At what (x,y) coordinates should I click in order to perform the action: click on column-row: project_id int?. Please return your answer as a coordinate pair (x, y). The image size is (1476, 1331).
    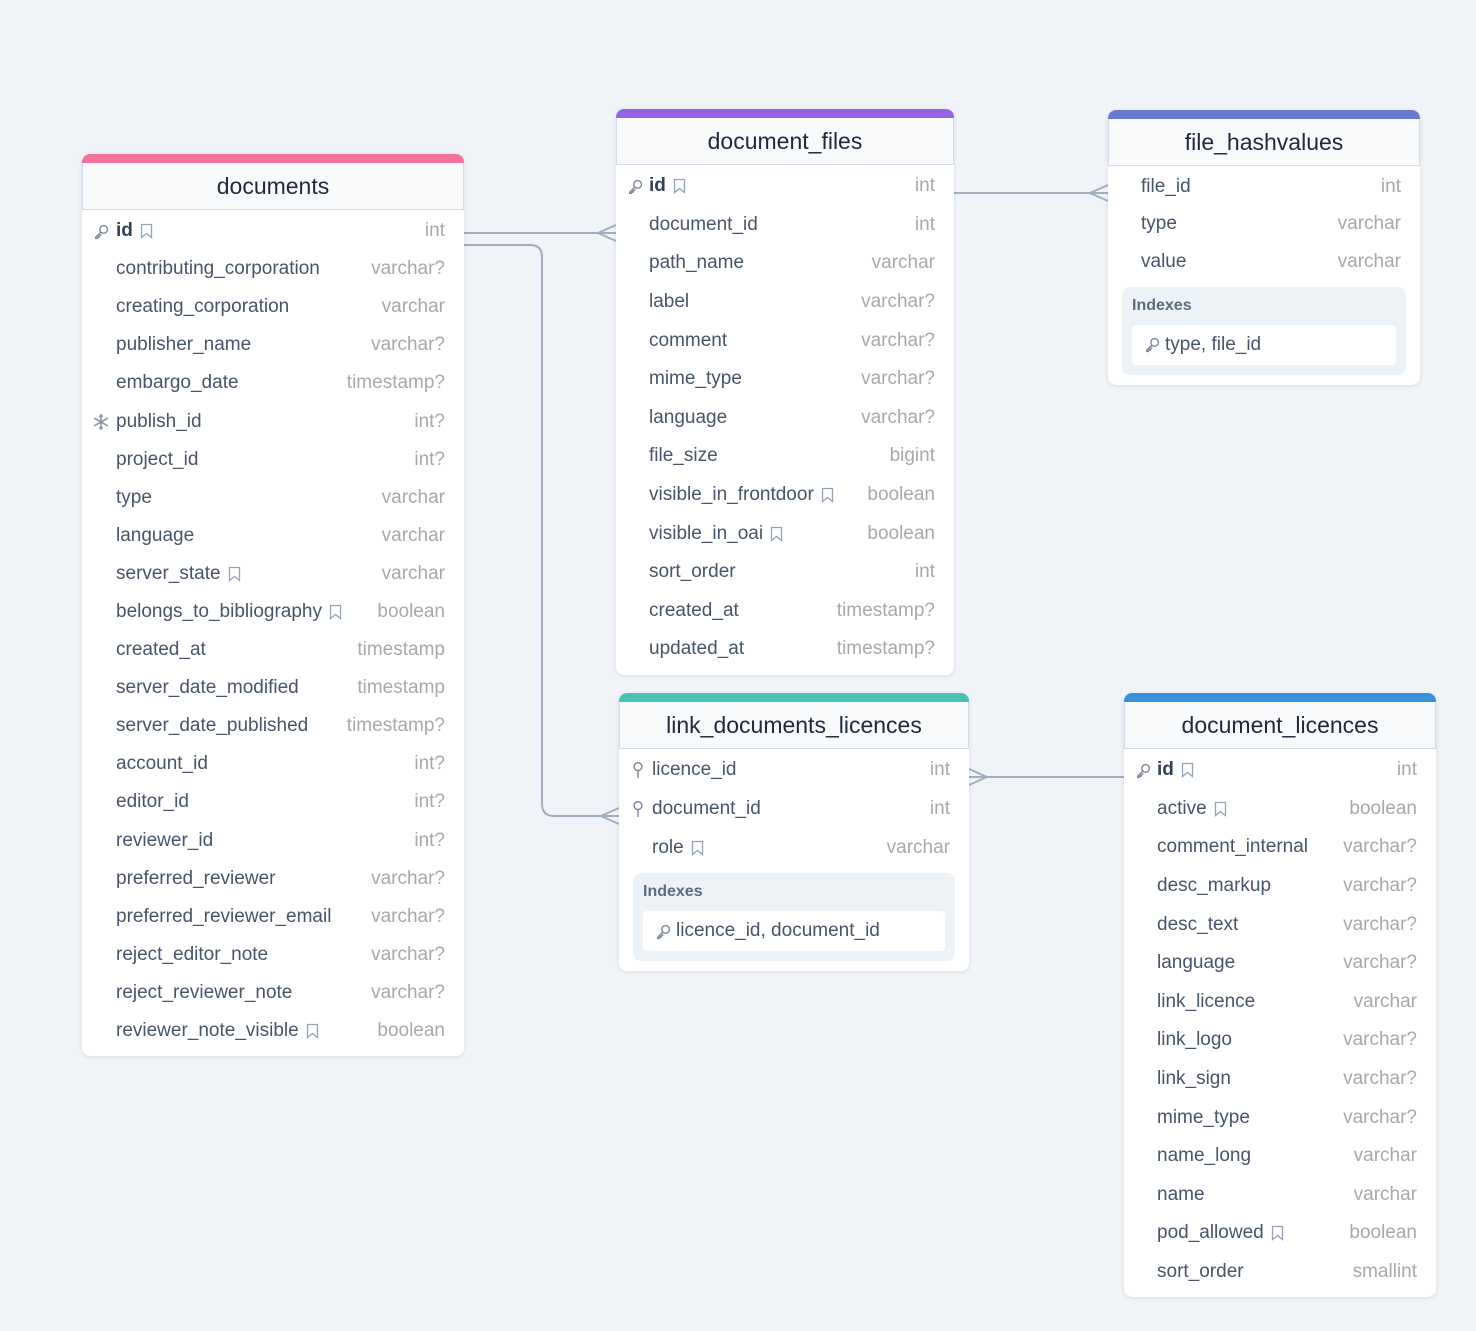
    Looking at the image, I should click on (273, 460).